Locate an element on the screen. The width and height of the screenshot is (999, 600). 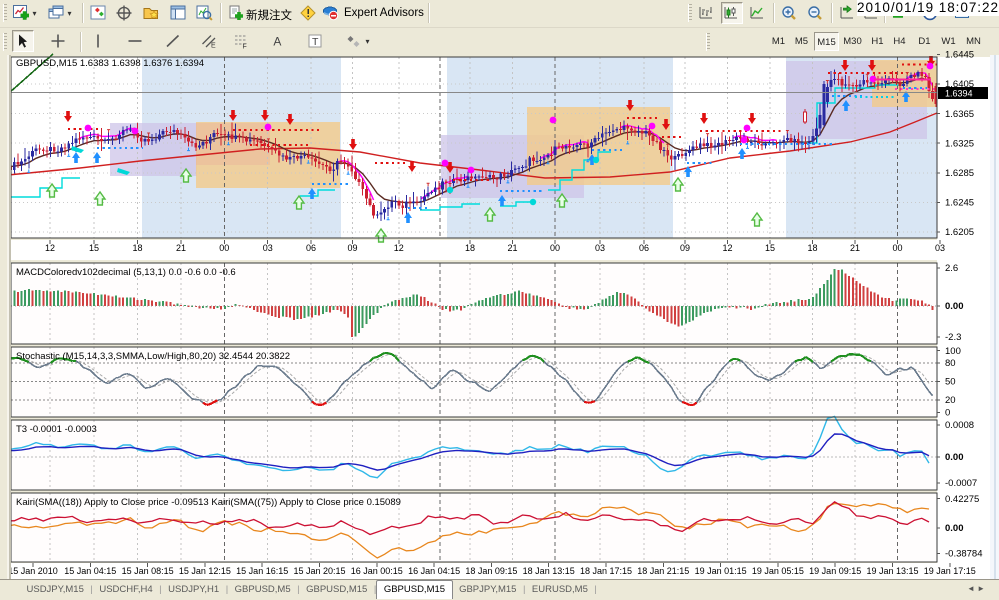
svg-text: -2.3 is located at coordinates (953, 337).